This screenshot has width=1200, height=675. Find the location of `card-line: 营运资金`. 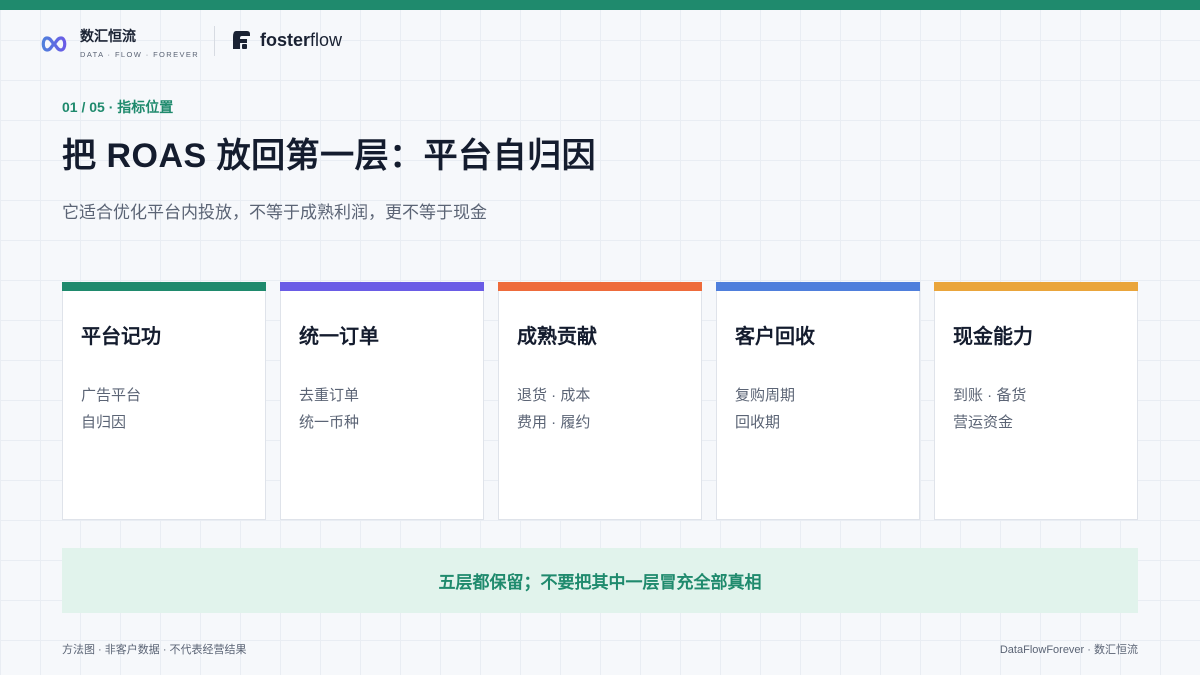

card-line: 营运资金 is located at coordinates (983, 422).